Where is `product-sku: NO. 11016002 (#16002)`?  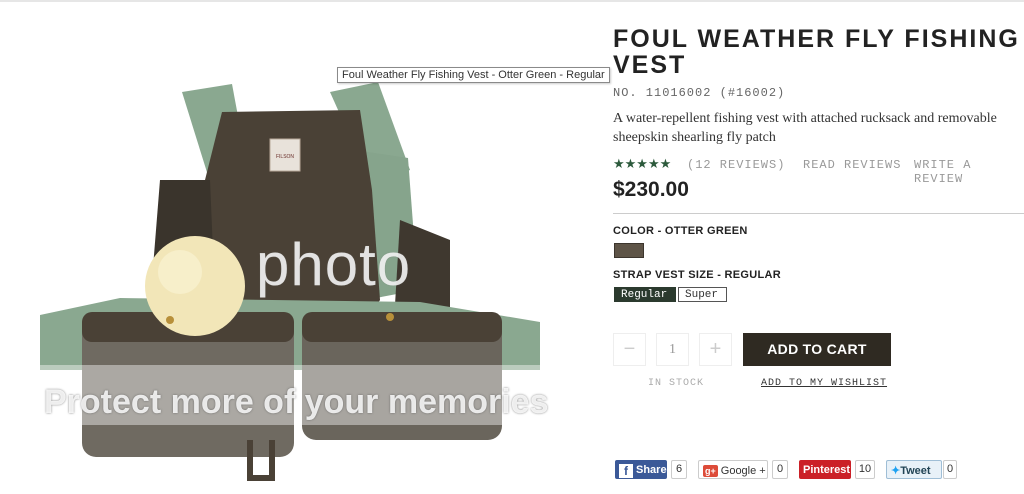
product-sku: NO. 11016002 (#16002) is located at coordinates (699, 93).